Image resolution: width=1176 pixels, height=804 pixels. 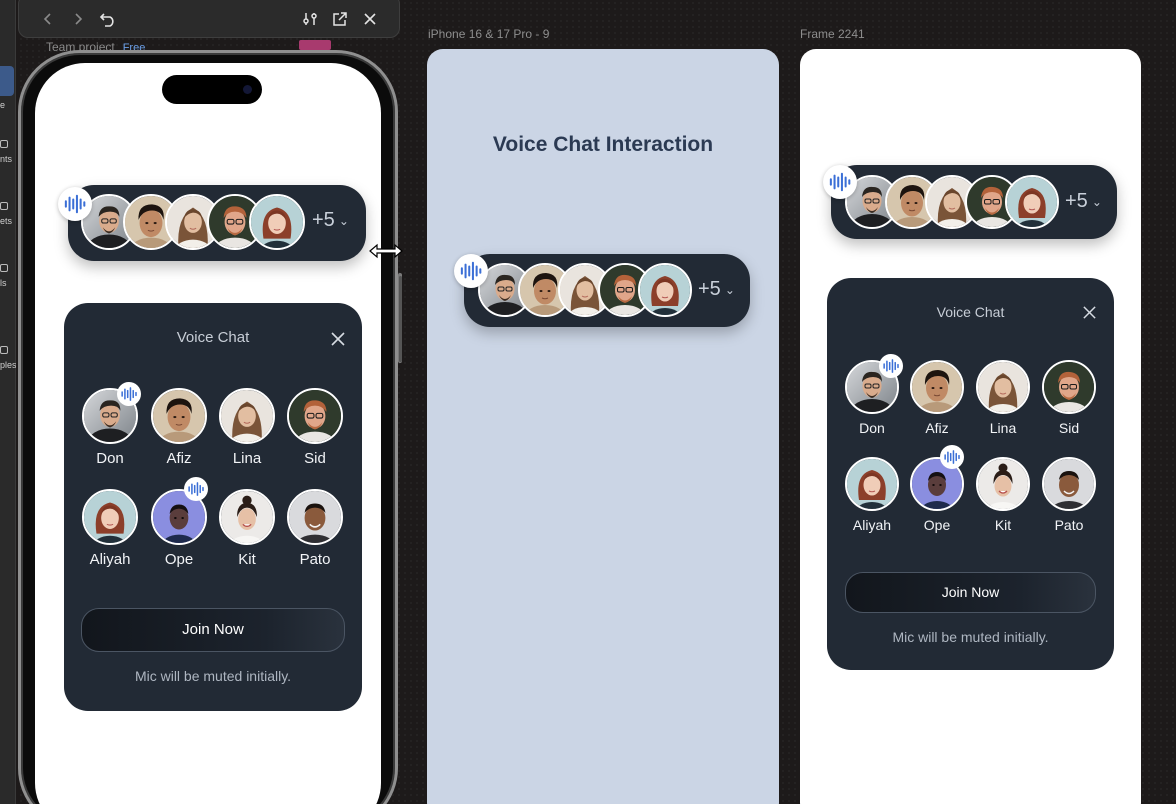 I want to click on color-chip, so click(x=315, y=45).